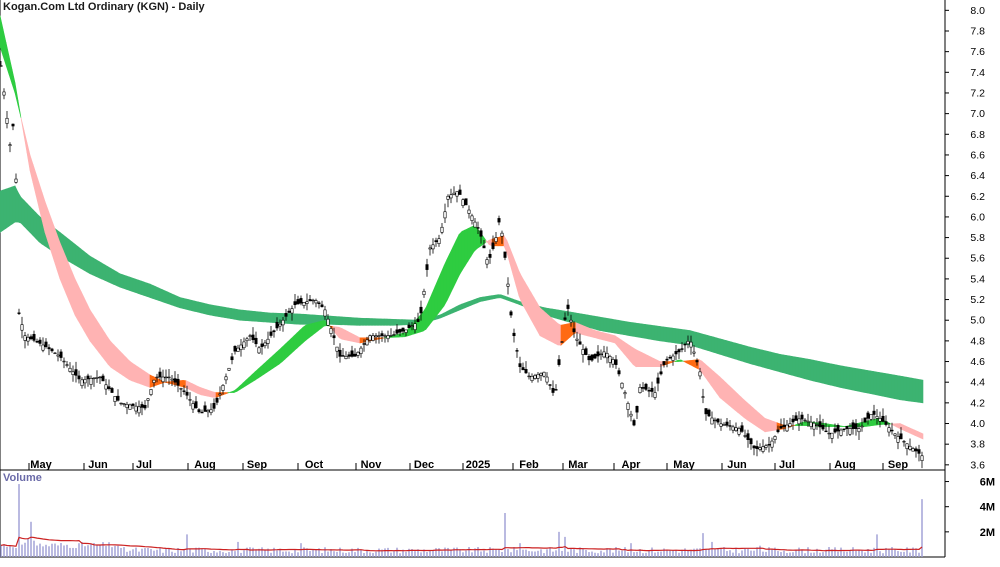 Image resolution: width=1000 pixels, height=567 pixels. I want to click on price-tick-label: 4.0, so click(977, 424).